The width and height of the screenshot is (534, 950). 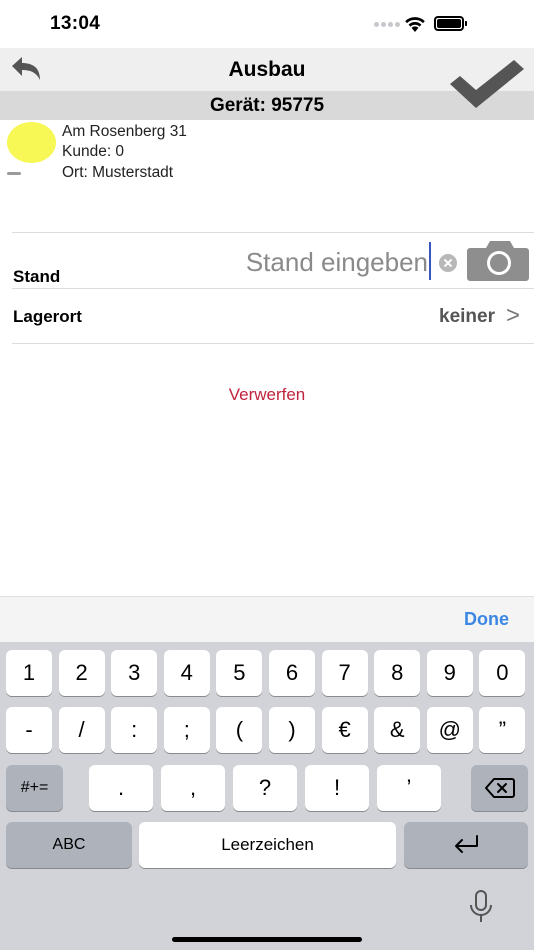 I want to click on backspace-icon, so click(x=499, y=788).